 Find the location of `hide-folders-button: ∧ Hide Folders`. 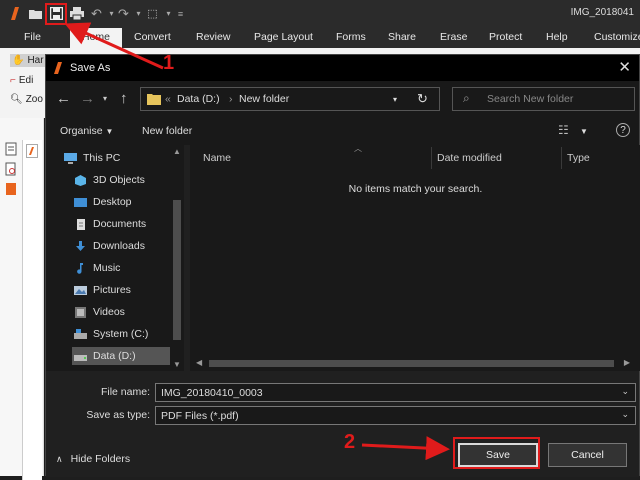

hide-folders-button: ∧ Hide Folders is located at coordinates (93, 459).